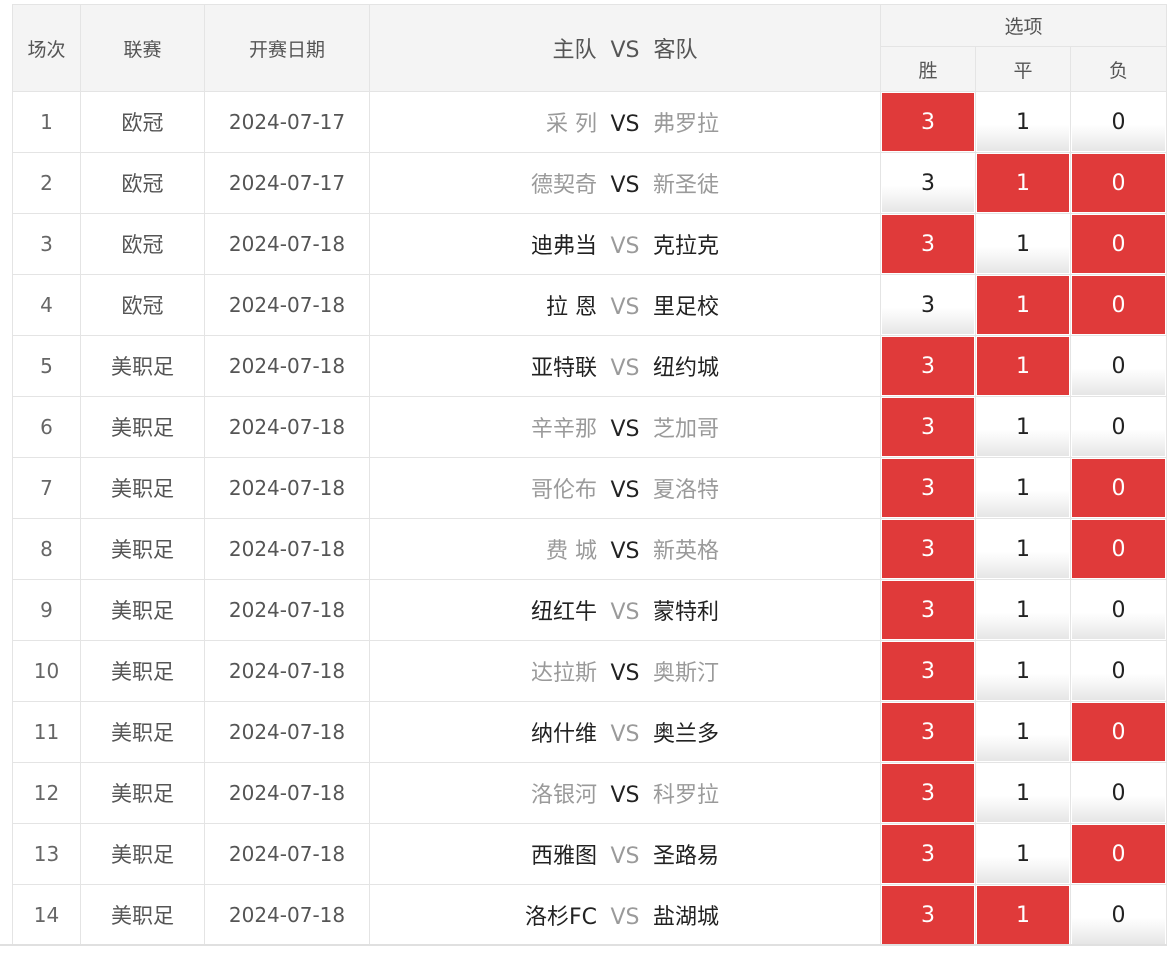  What do you see at coordinates (563, 368) in the screenshot?
I see `home-team: 亚特联` at bounding box center [563, 368].